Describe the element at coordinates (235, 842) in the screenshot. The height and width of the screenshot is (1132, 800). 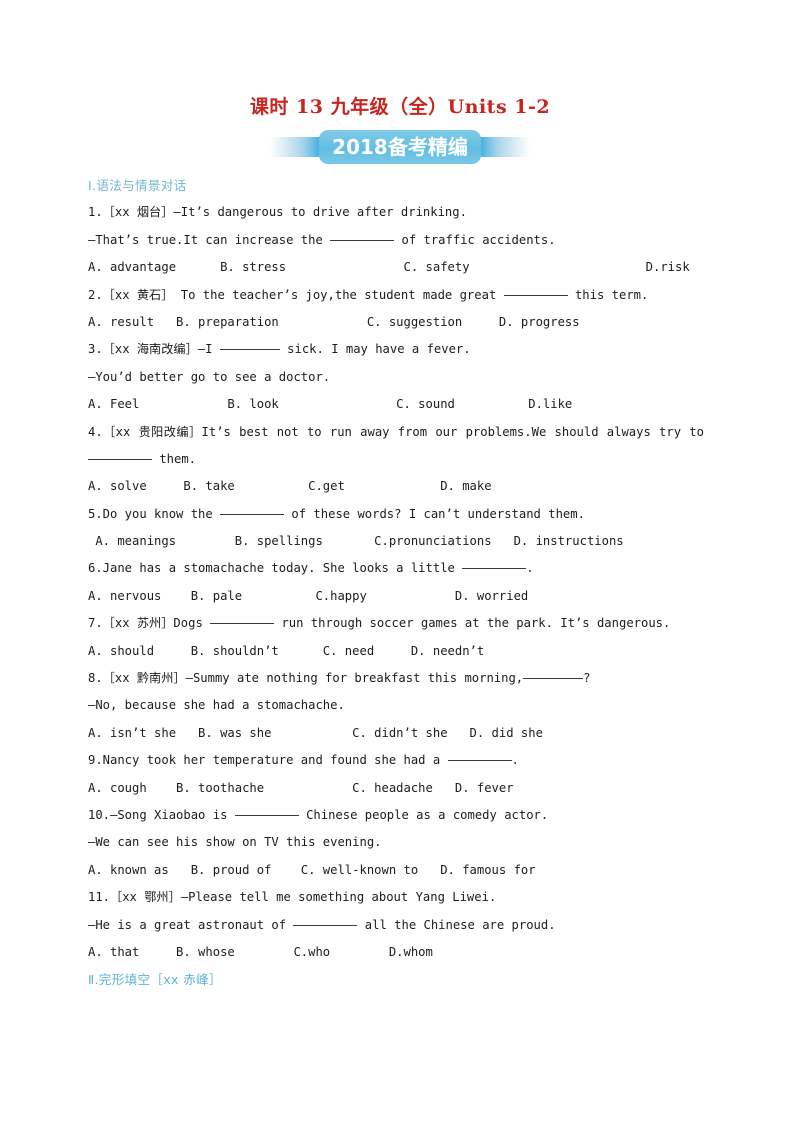
I see `question-10-reply: —We can see his show on TV this evening.` at that location.